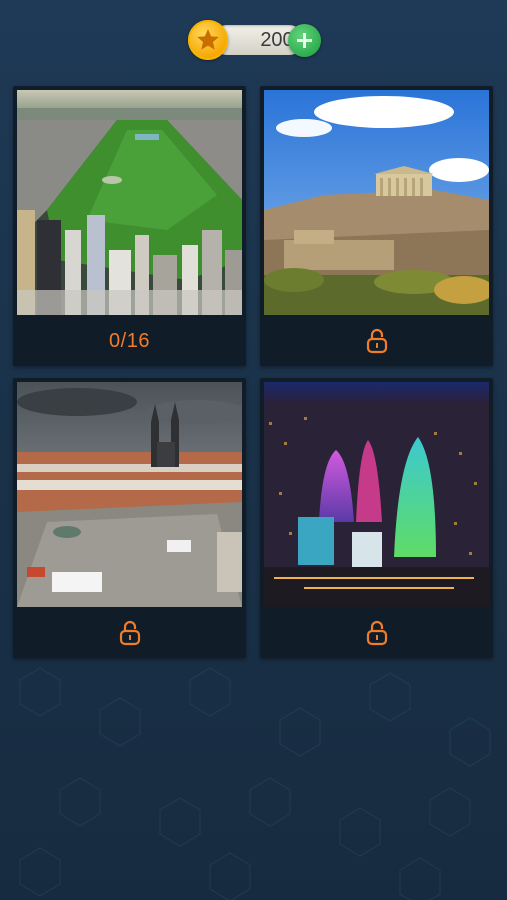 This screenshot has height=900, width=507. What do you see at coordinates (376, 202) in the screenshot?
I see `level-image-acropolis` at bounding box center [376, 202].